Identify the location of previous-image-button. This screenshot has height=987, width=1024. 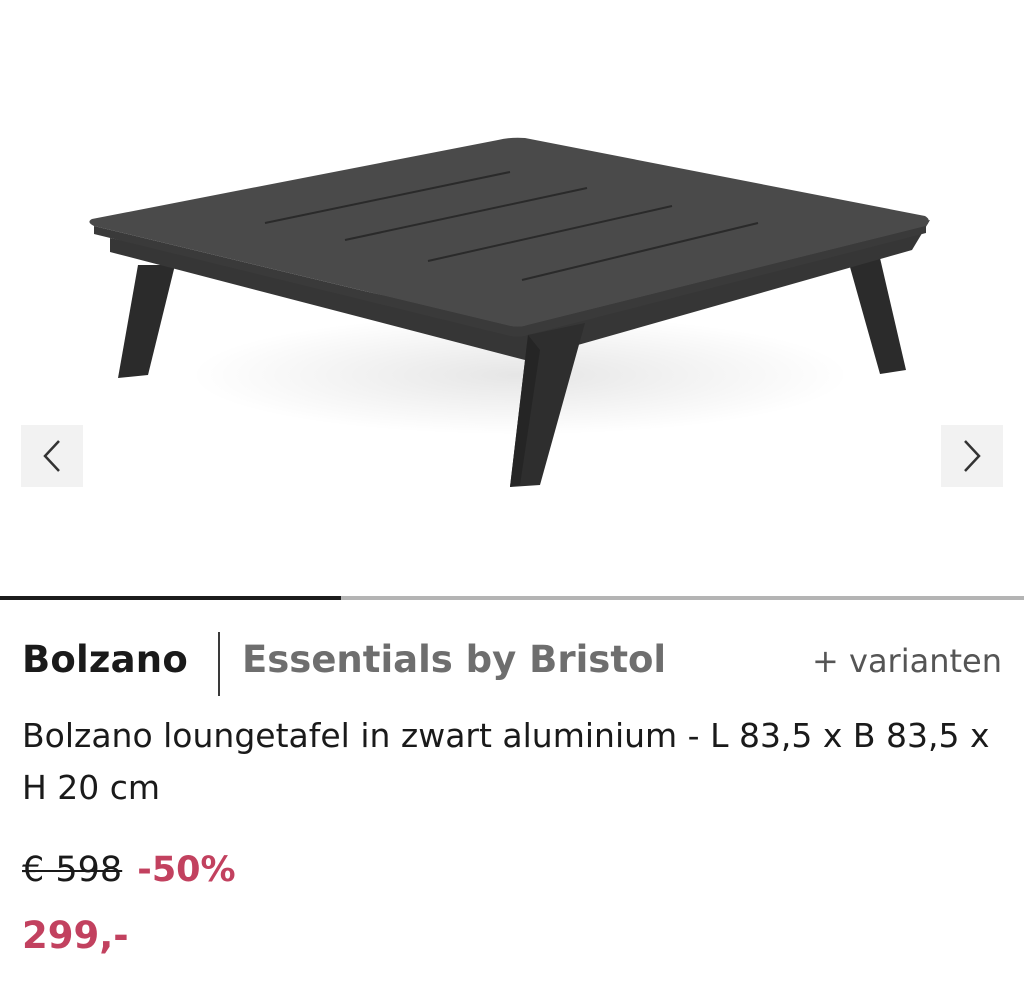
(52, 456).